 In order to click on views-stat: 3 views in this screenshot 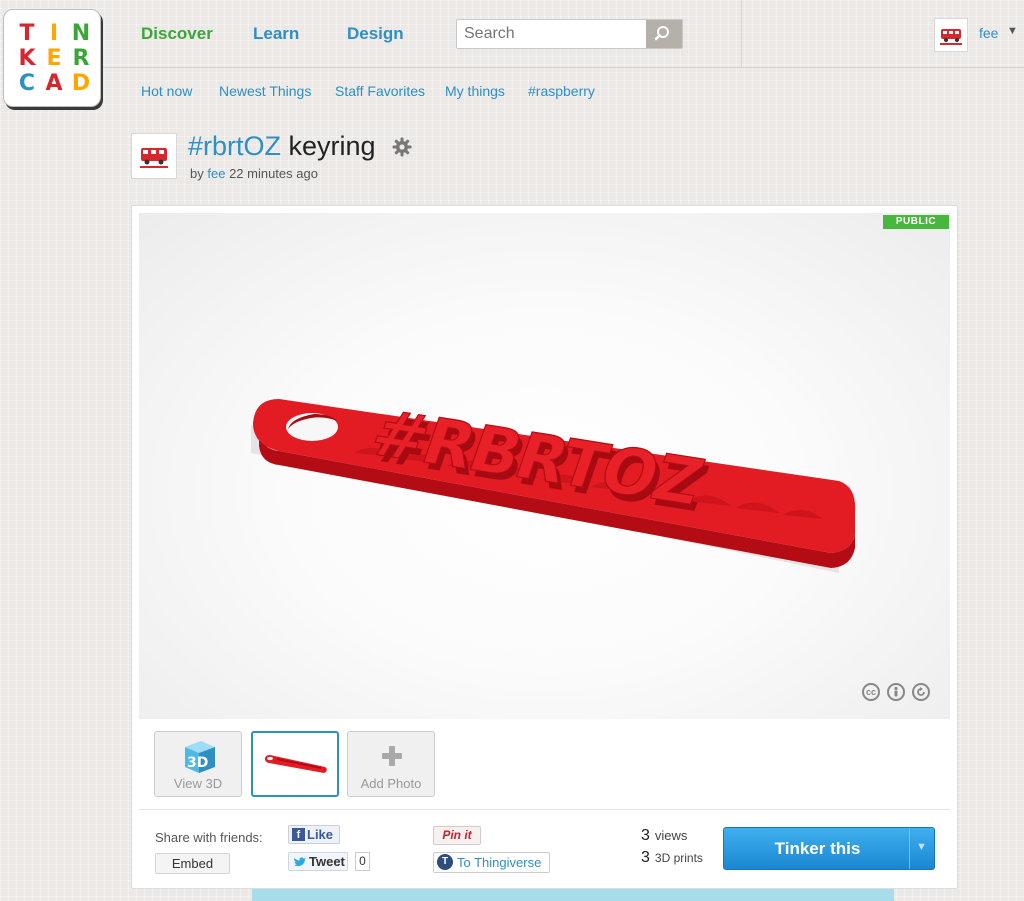, I will do `click(664, 836)`.